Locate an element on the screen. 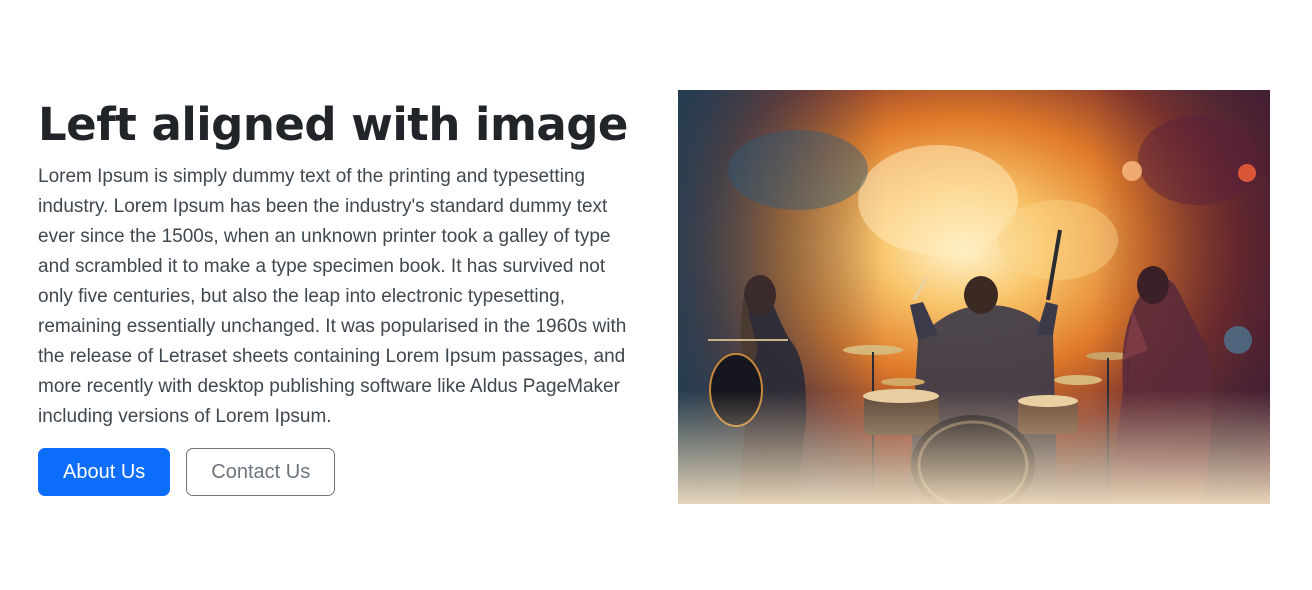  contact-us-button: Contact Us is located at coordinates (261, 472).